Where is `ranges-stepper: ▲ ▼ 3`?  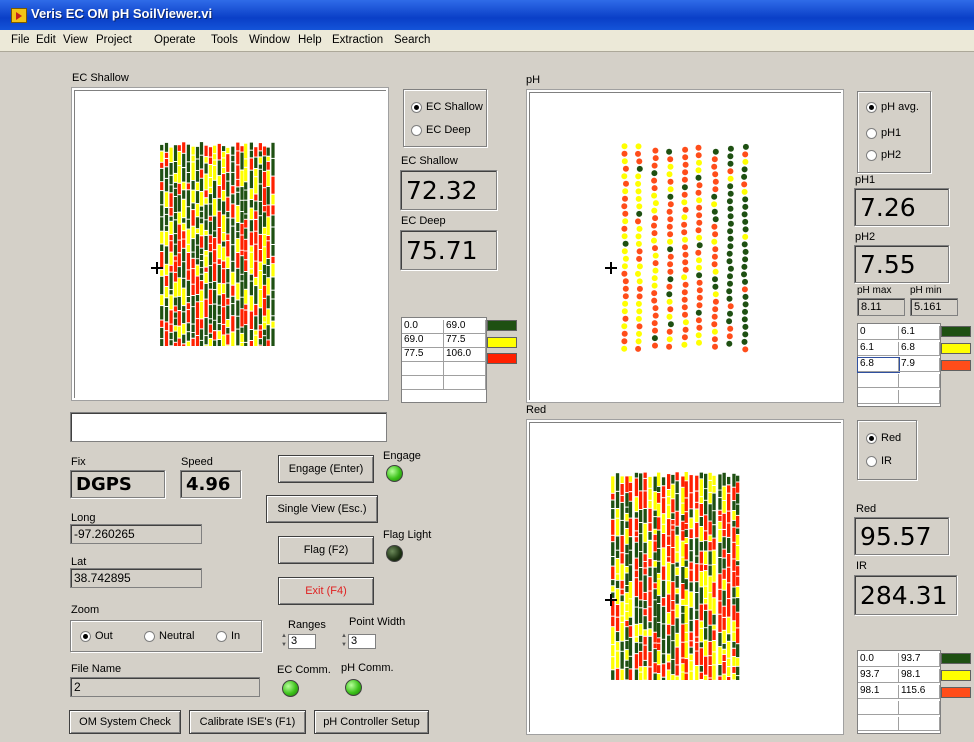
ranges-stepper: ▲ ▼ 3 is located at coordinates (298, 641).